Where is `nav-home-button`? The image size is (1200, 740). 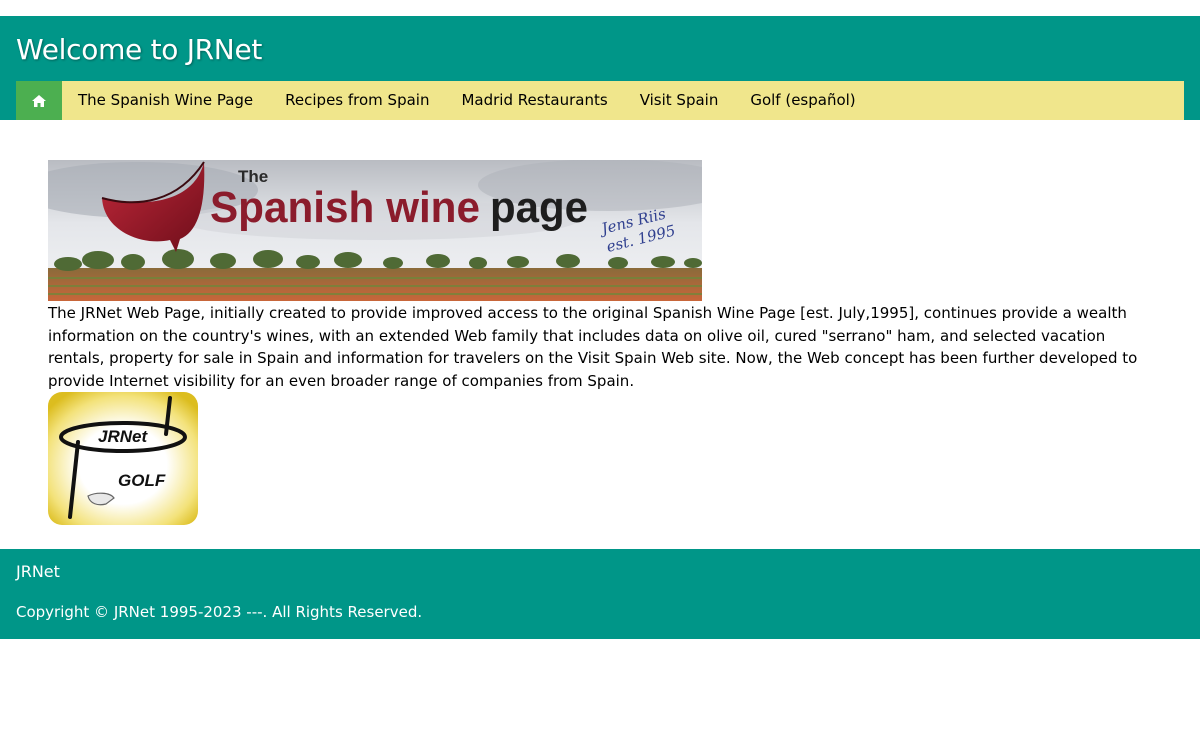 nav-home-button is located at coordinates (39, 100).